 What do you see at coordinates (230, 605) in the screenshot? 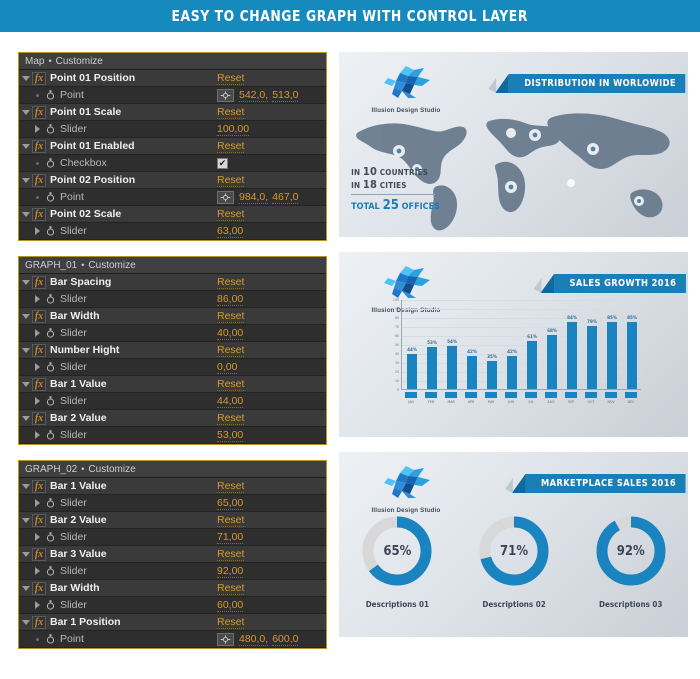
I see `slider-value: 60,00` at bounding box center [230, 605].